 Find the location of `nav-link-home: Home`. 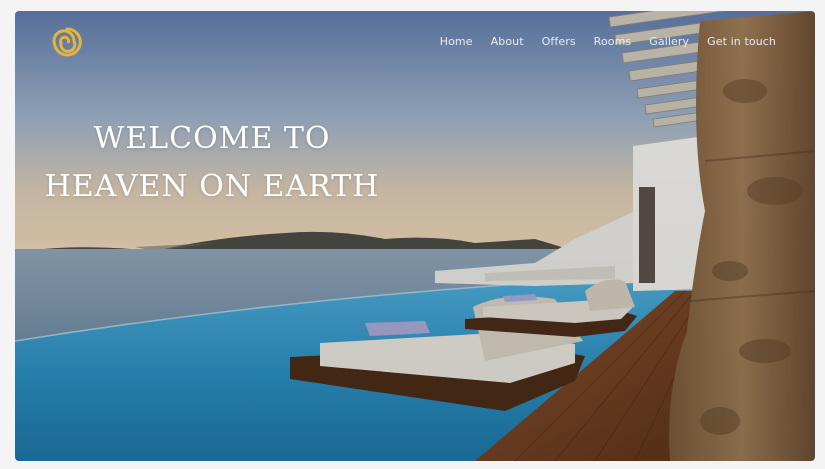

nav-link-home: Home is located at coordinates (456, 41).